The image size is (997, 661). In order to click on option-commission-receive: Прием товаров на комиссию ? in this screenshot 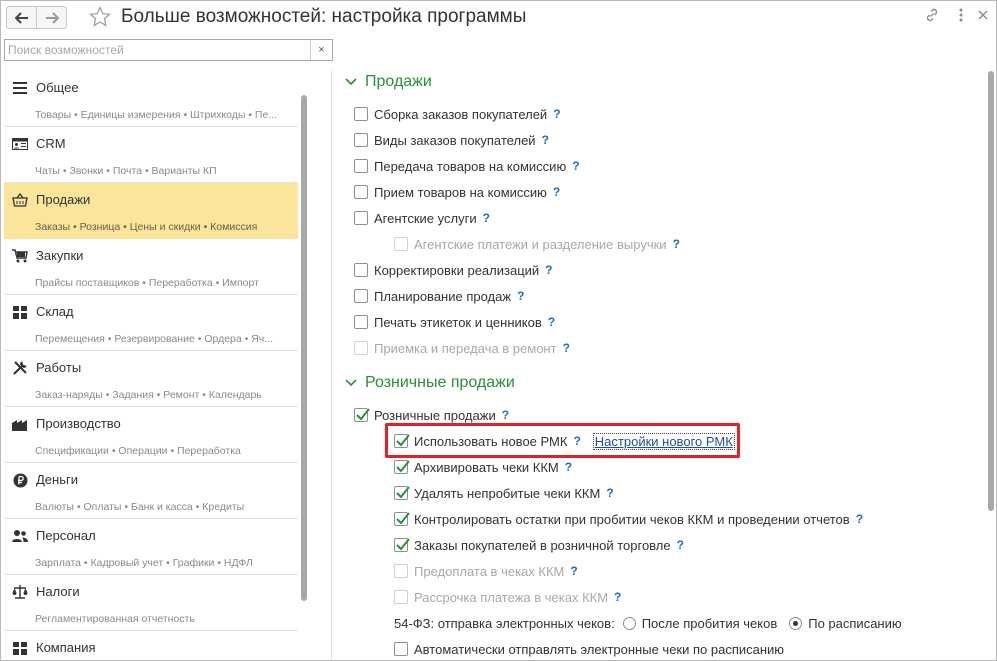, I will do `click(457, 192)`.